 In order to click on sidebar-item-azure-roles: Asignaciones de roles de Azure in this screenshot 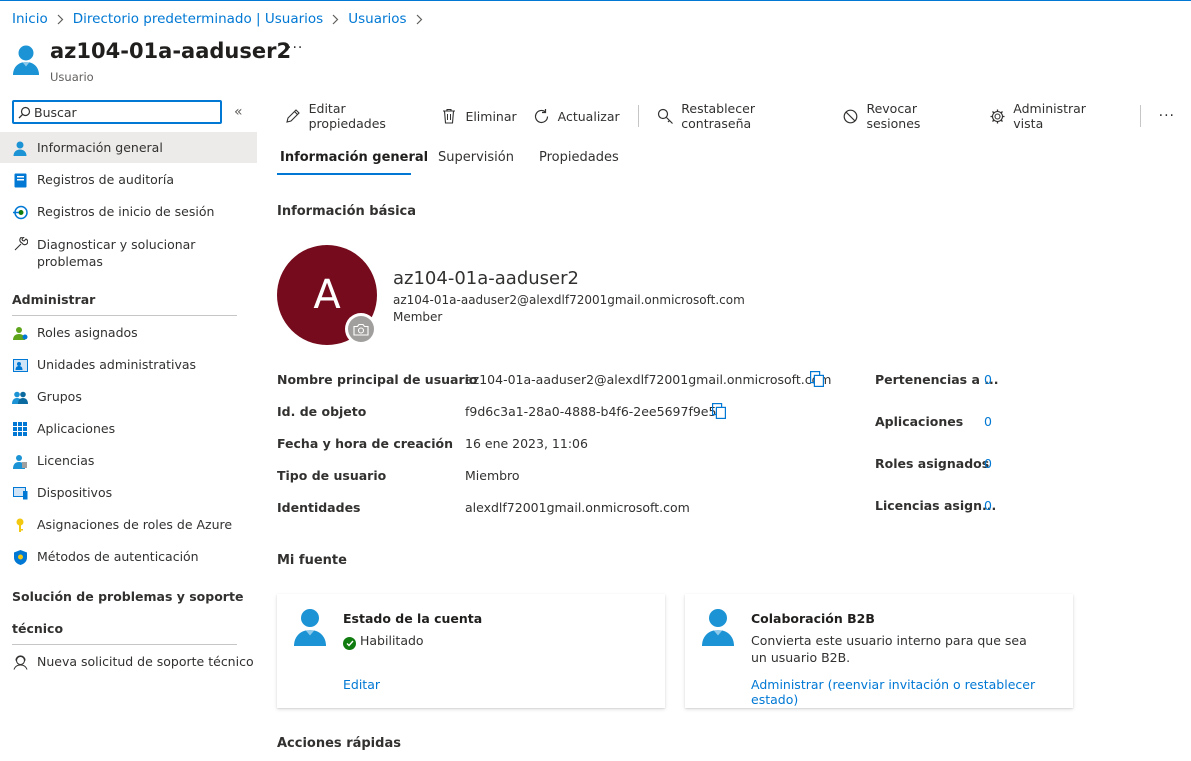, I will do `click(128, 525)`.